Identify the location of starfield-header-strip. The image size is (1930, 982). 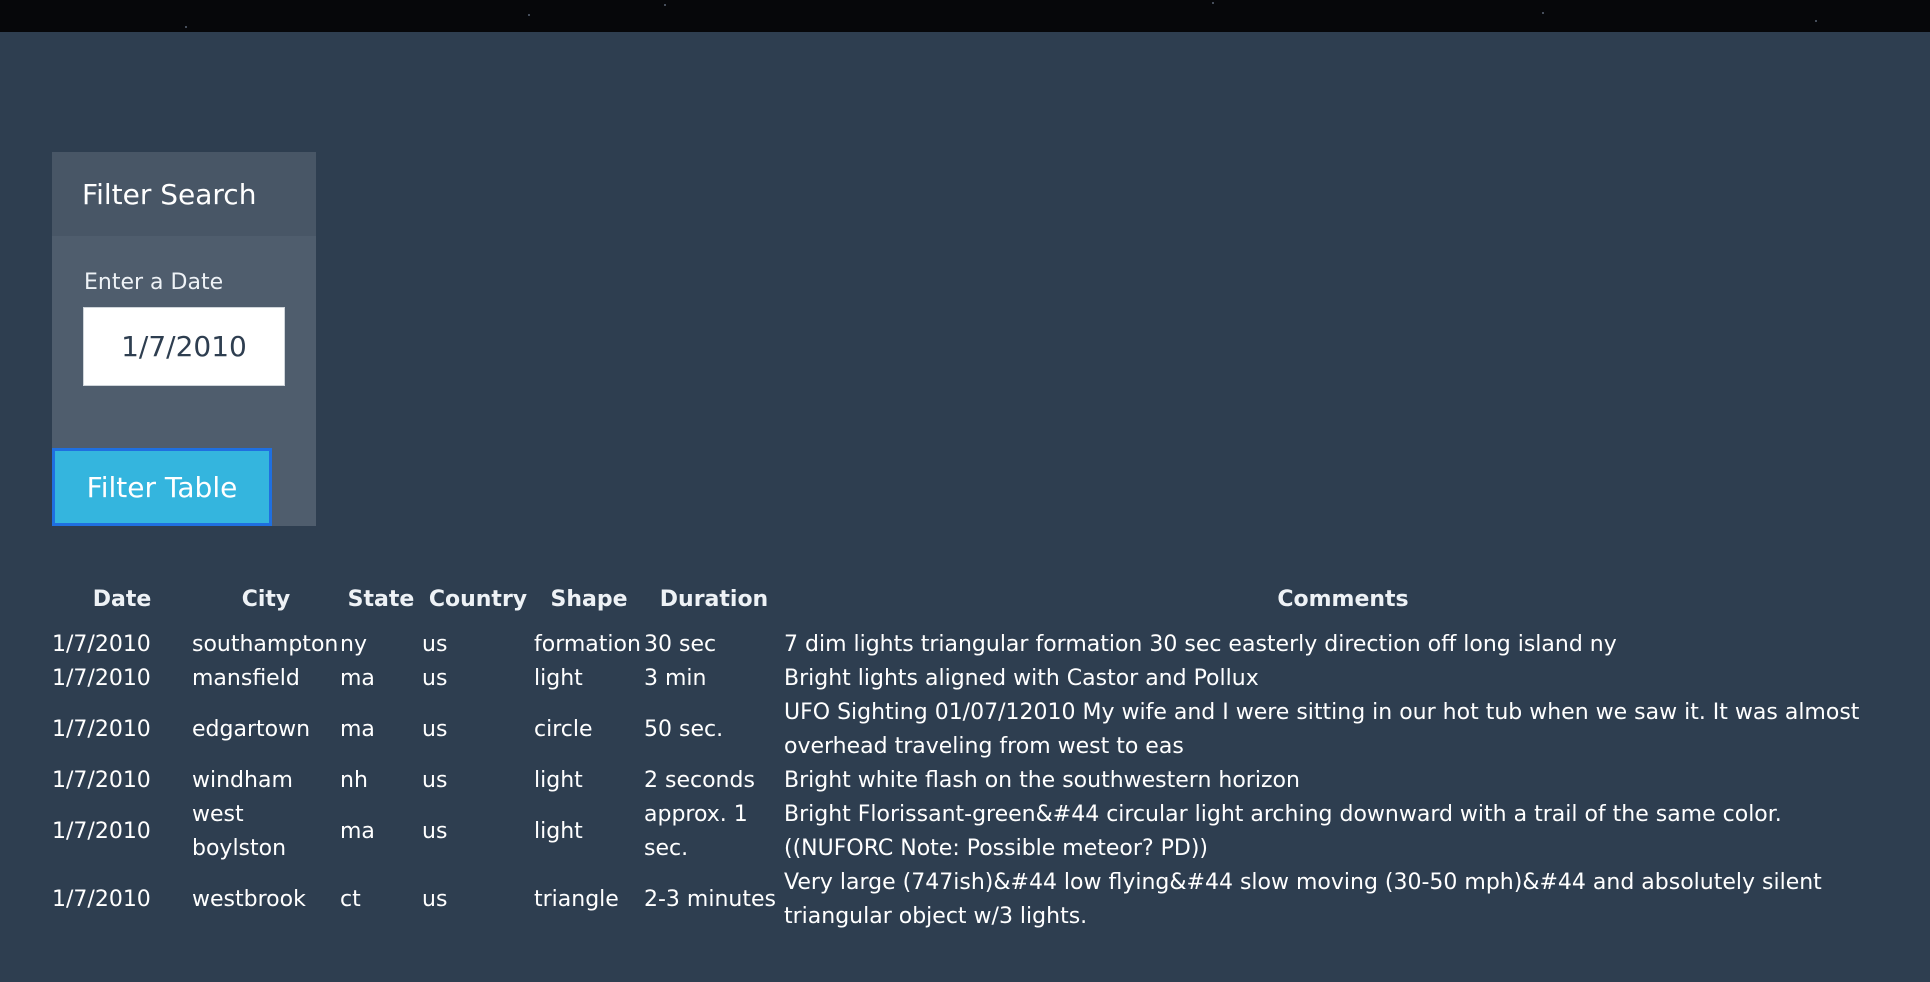
(965, 16).